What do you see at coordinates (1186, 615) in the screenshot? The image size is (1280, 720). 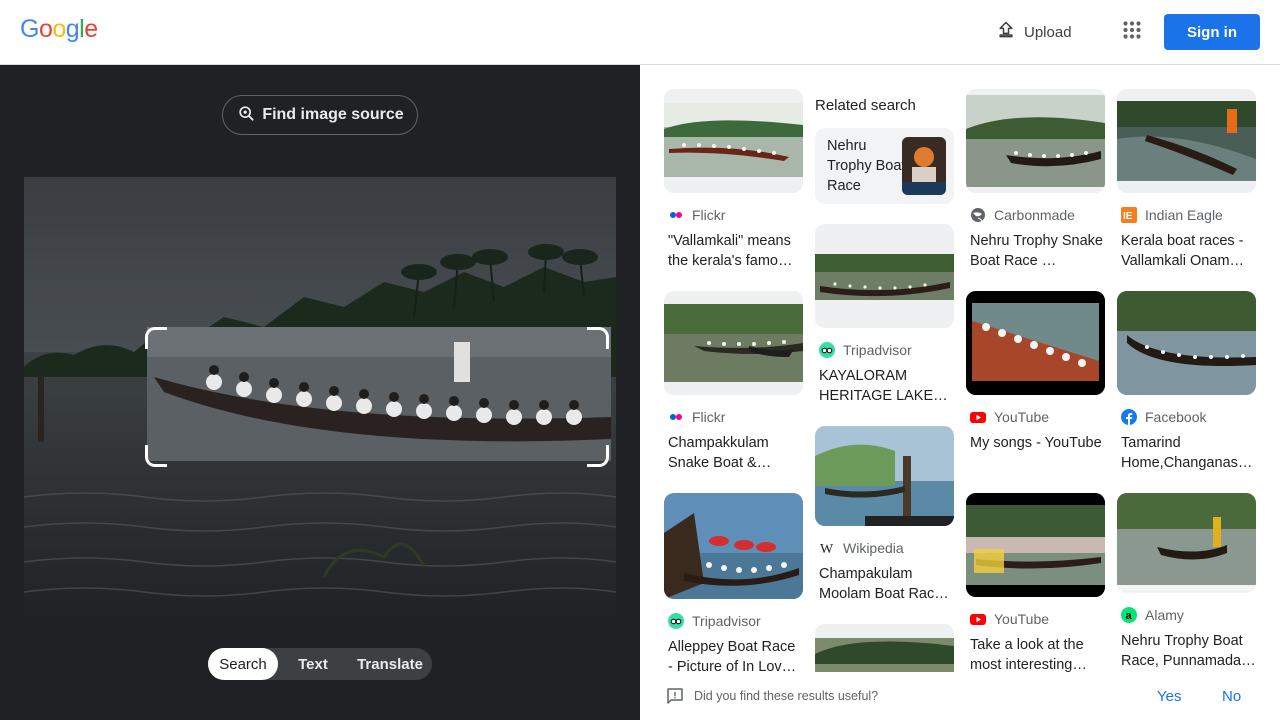 I see `result-source: a Alamy` at bounding box center [1186, 615].